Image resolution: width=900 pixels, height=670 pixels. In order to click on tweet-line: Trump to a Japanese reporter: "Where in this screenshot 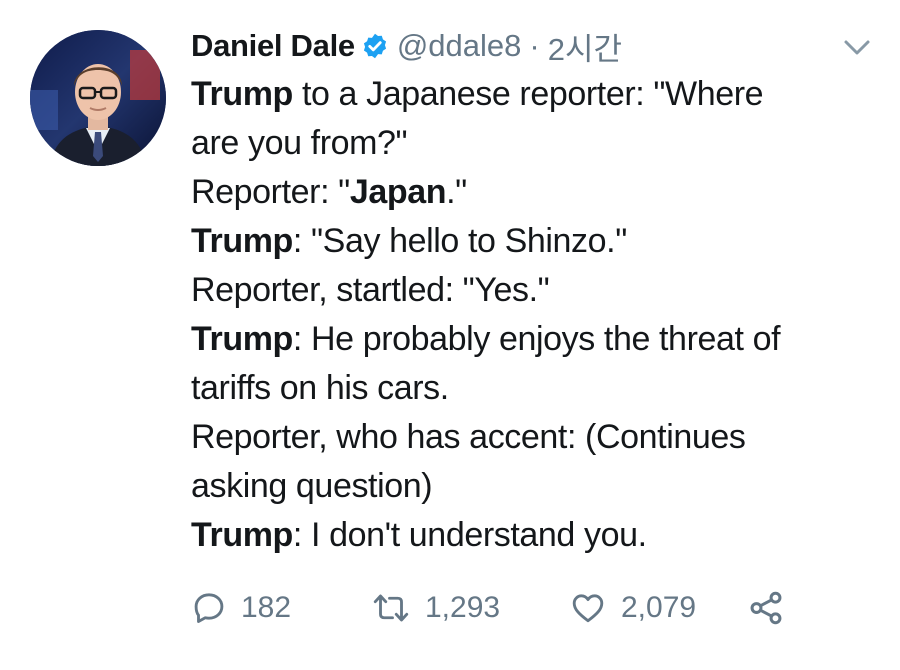, I will do `click(531, 94)`.